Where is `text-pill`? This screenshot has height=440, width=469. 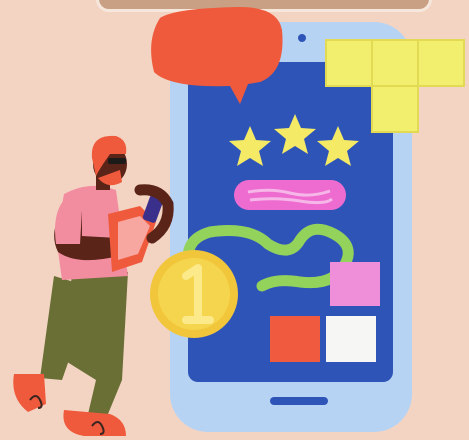 text-pill is located at coordinates (290, 195).